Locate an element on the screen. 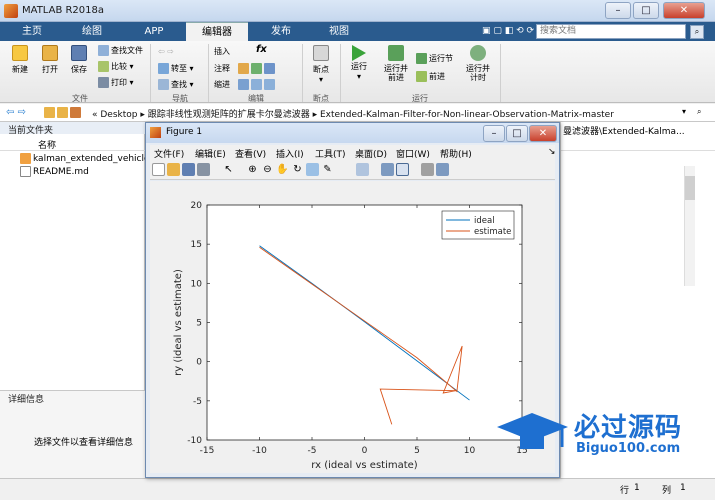 The image size is (715, 500). find-files-button: 查找文件 is located at coordinates (120, 50).